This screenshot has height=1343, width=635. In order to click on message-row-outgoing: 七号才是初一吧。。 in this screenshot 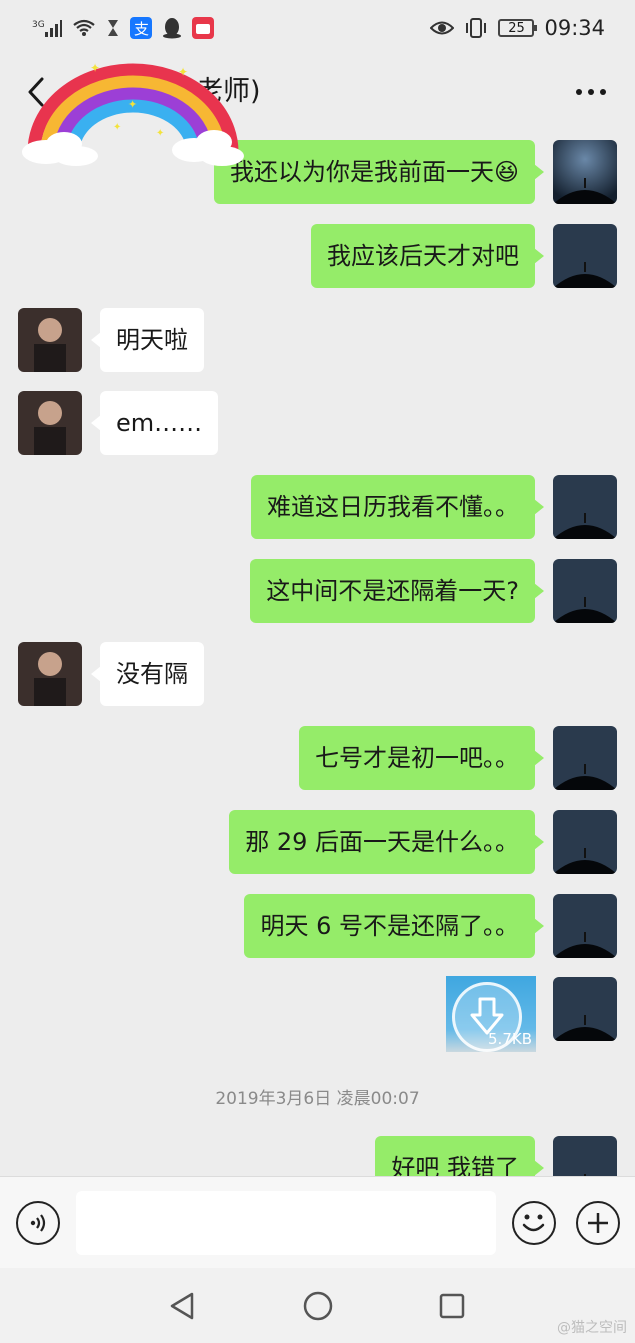, I will do `click(458, 758)`.